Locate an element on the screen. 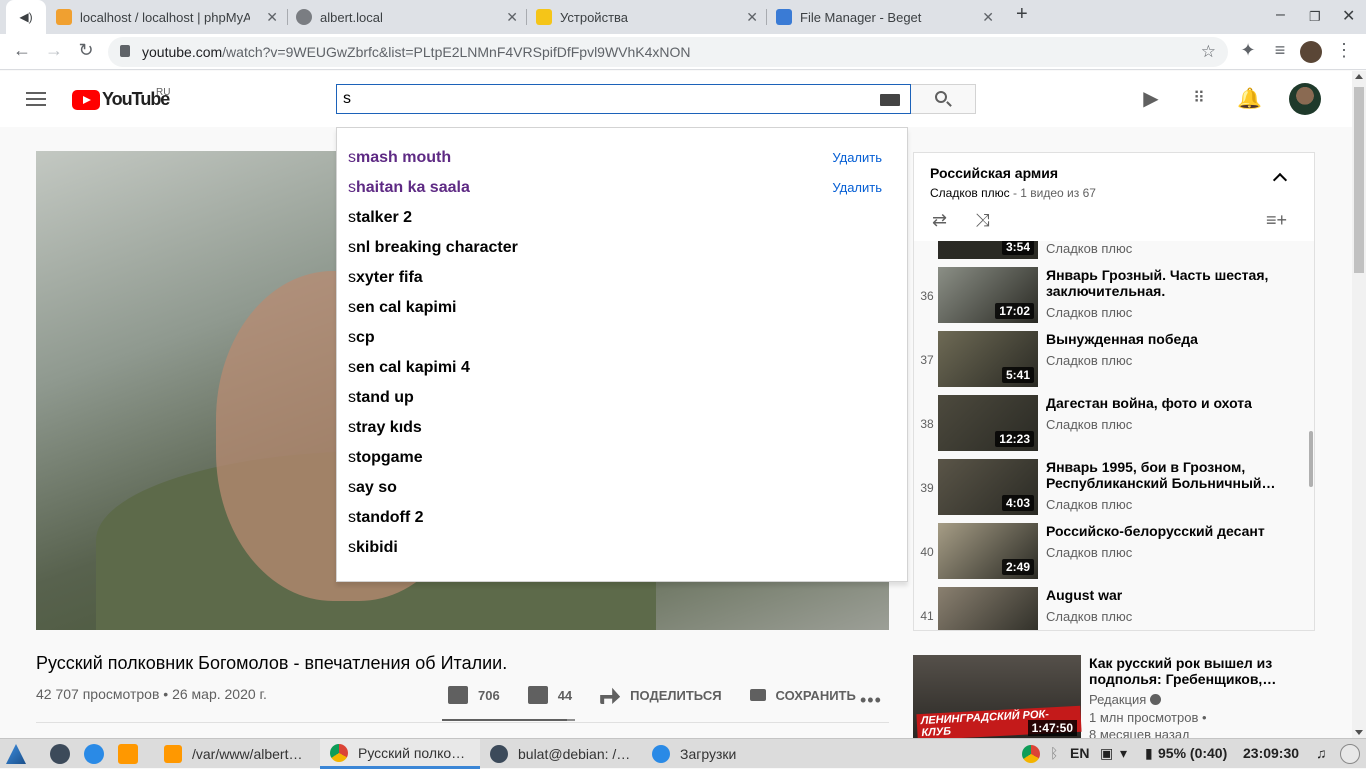  suggestion-item: shaitan ka saala Удалить is located at coordinates (618, 188).